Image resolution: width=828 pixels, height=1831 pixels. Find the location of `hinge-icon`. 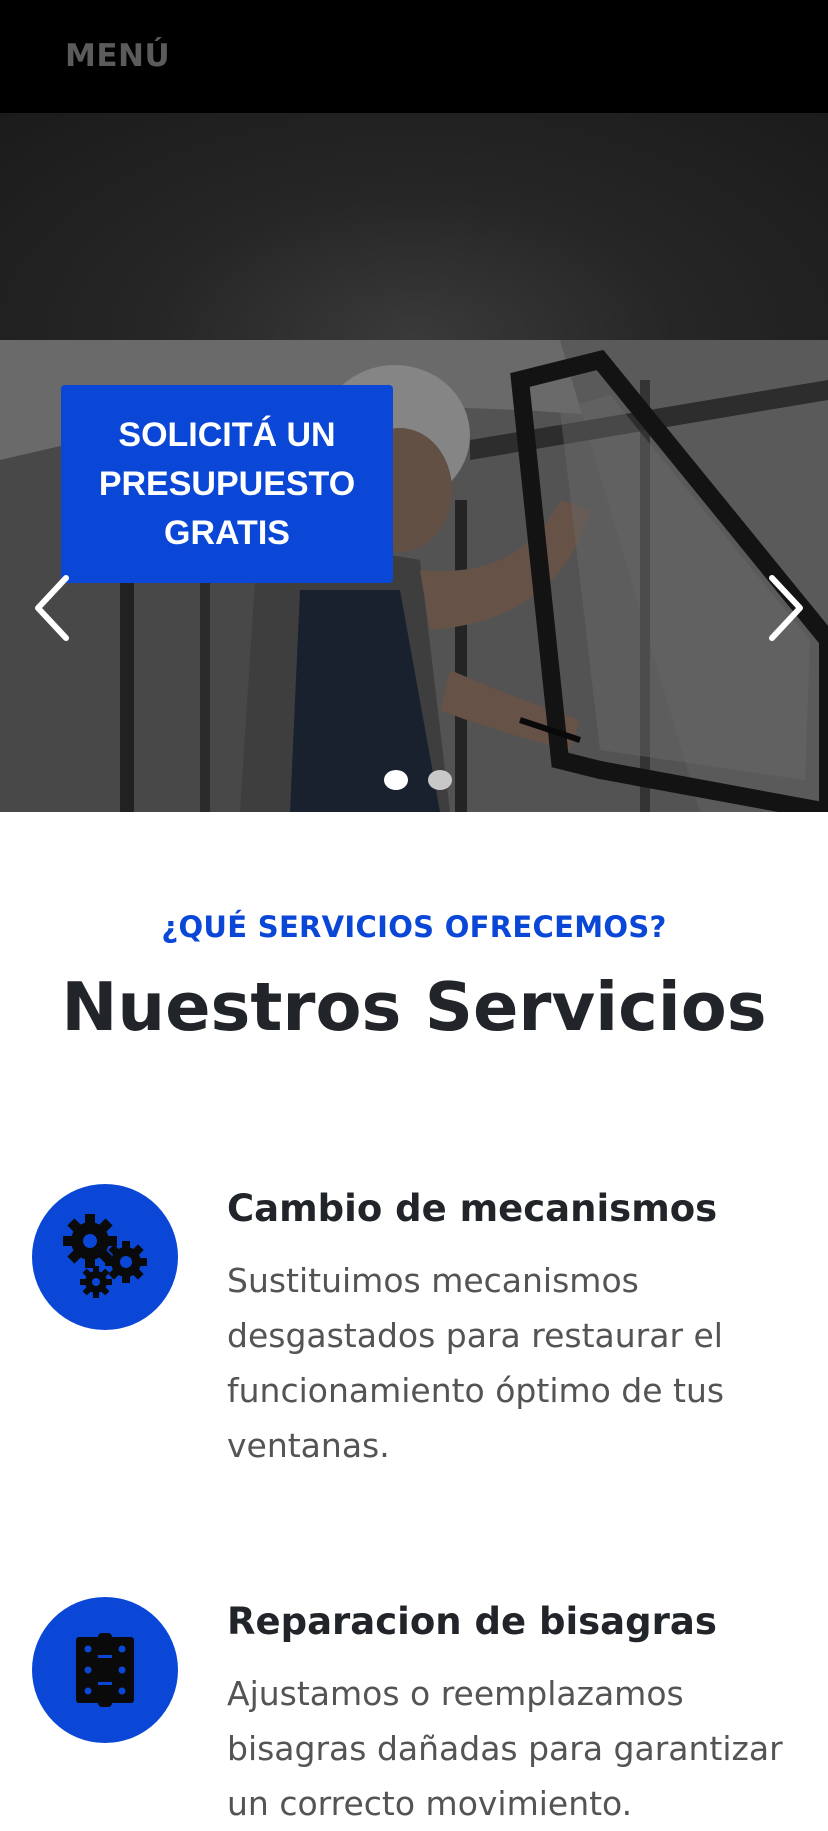

hinge-icon is located at coordinates (105, 1670).